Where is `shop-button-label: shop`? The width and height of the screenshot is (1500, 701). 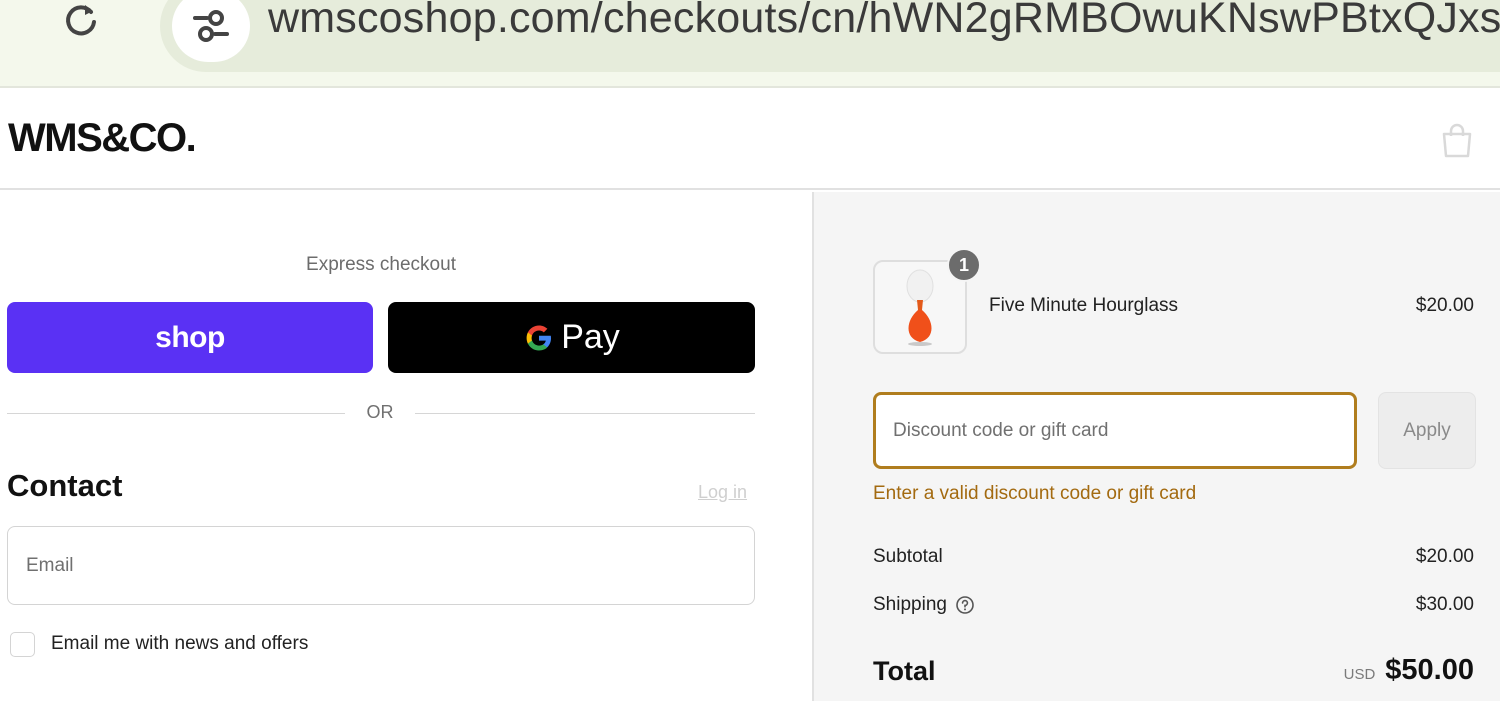
shop-button-label: shop is located at coordinates (190, 337).